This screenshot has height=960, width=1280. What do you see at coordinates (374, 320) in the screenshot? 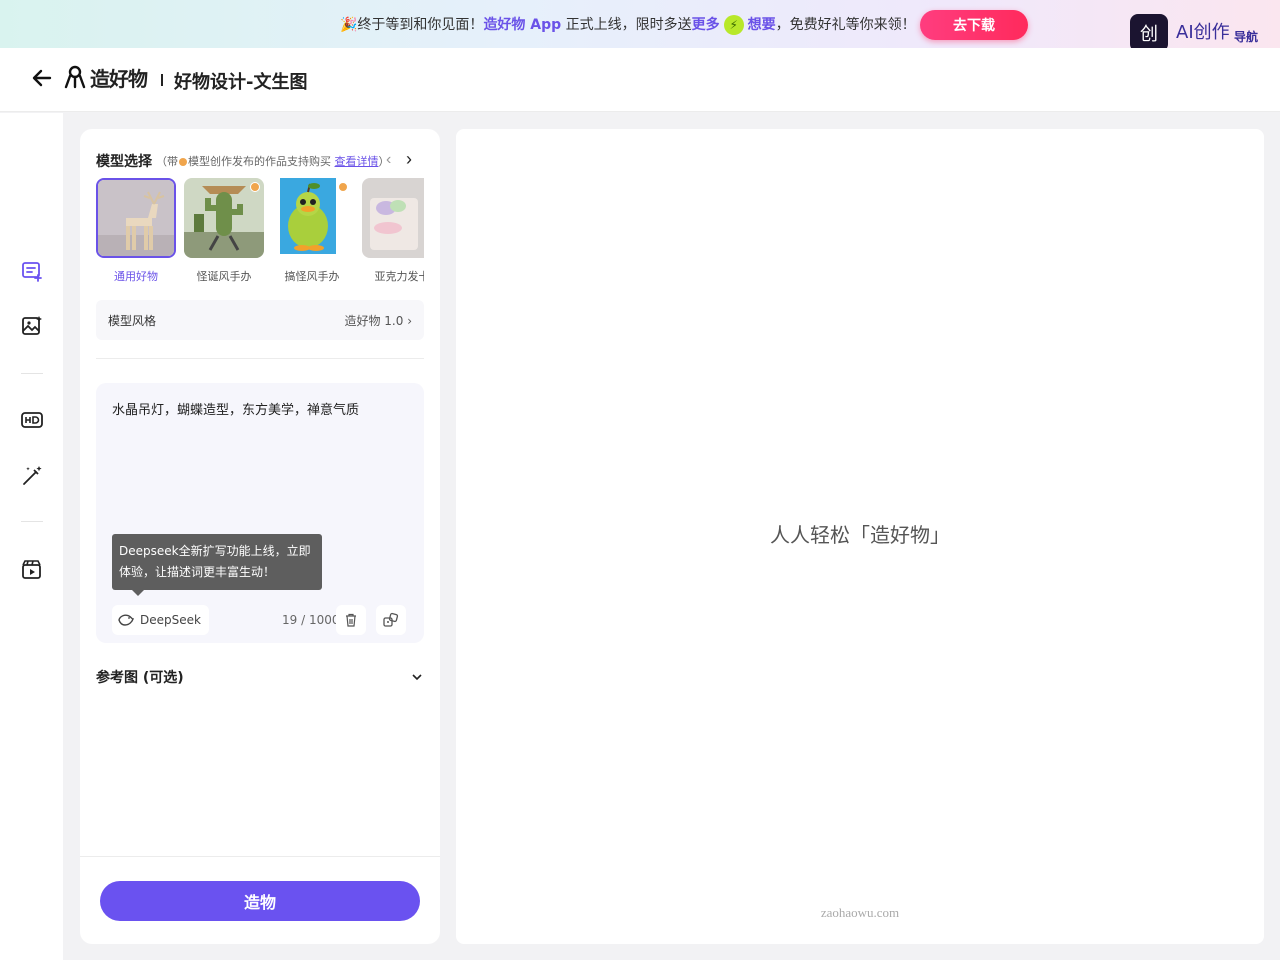
I see `model-style-value: 造好物 1.0` at bounding box center [374, 320].